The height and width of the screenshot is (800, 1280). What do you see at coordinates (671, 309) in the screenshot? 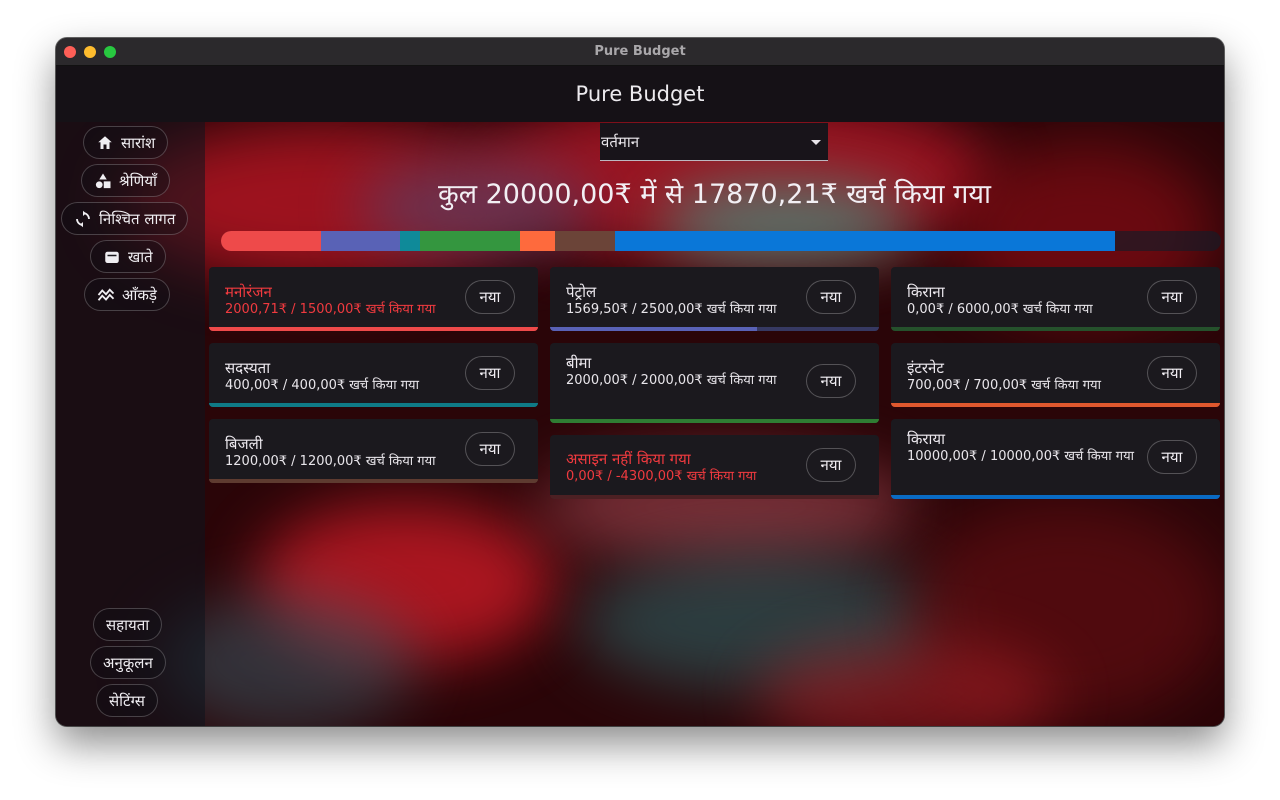
I see `category-spent: 1569,50₹ / 2500,00₹ खर्च किया गया` at bounding box center [671, 309].